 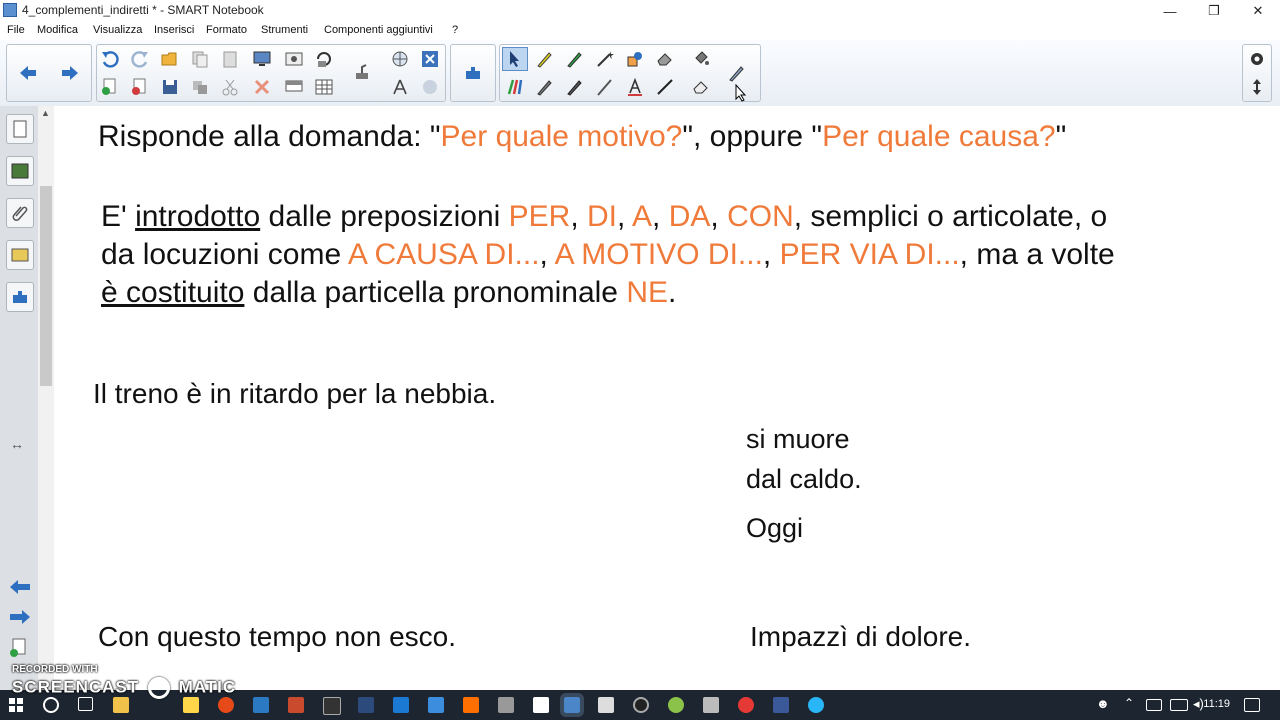 What do you see at coordinates (45, 113) in the screenshot?
I see `scroll-up-arrow-icon: ▲` at bounding box center [45, 113].